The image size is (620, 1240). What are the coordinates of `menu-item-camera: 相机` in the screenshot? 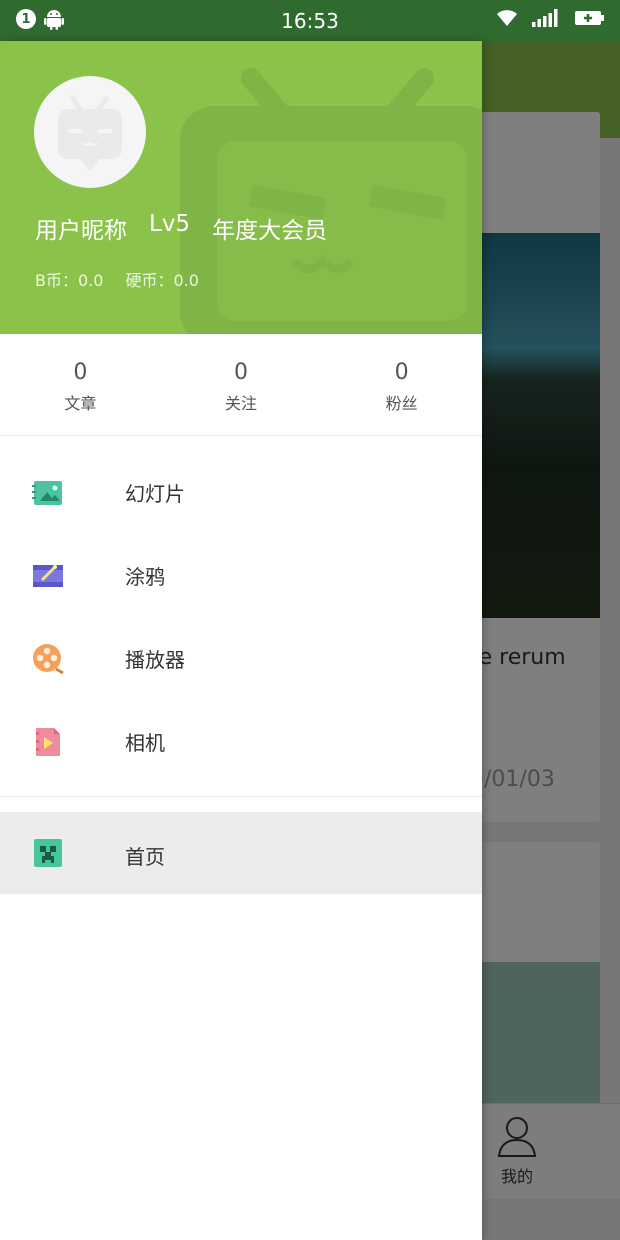 It's located at (241, 741).